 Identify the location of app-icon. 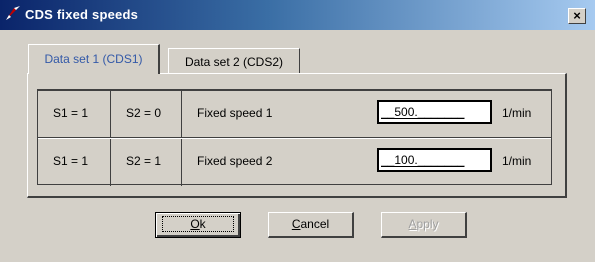
(13, 13).